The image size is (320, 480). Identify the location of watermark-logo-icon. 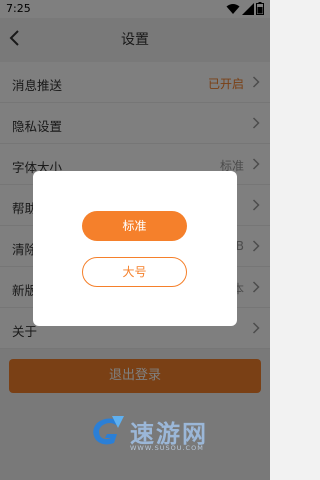
(108, 430).